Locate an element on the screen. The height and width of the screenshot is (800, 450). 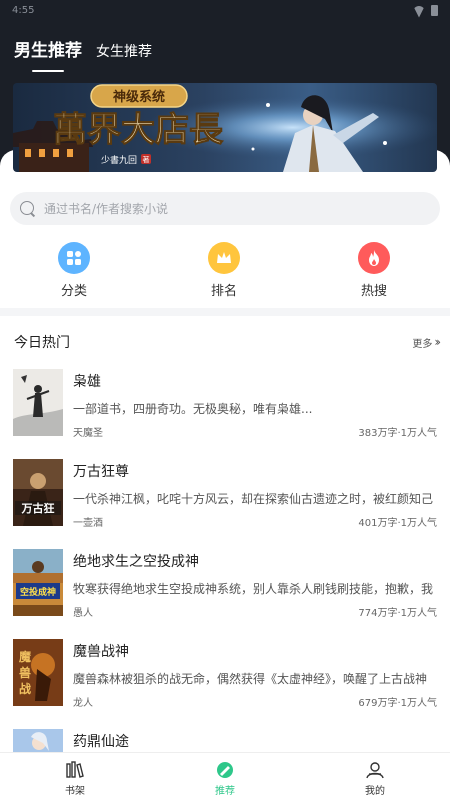
quick-action-ranking: 排名 is located at coordinates (224, 270).